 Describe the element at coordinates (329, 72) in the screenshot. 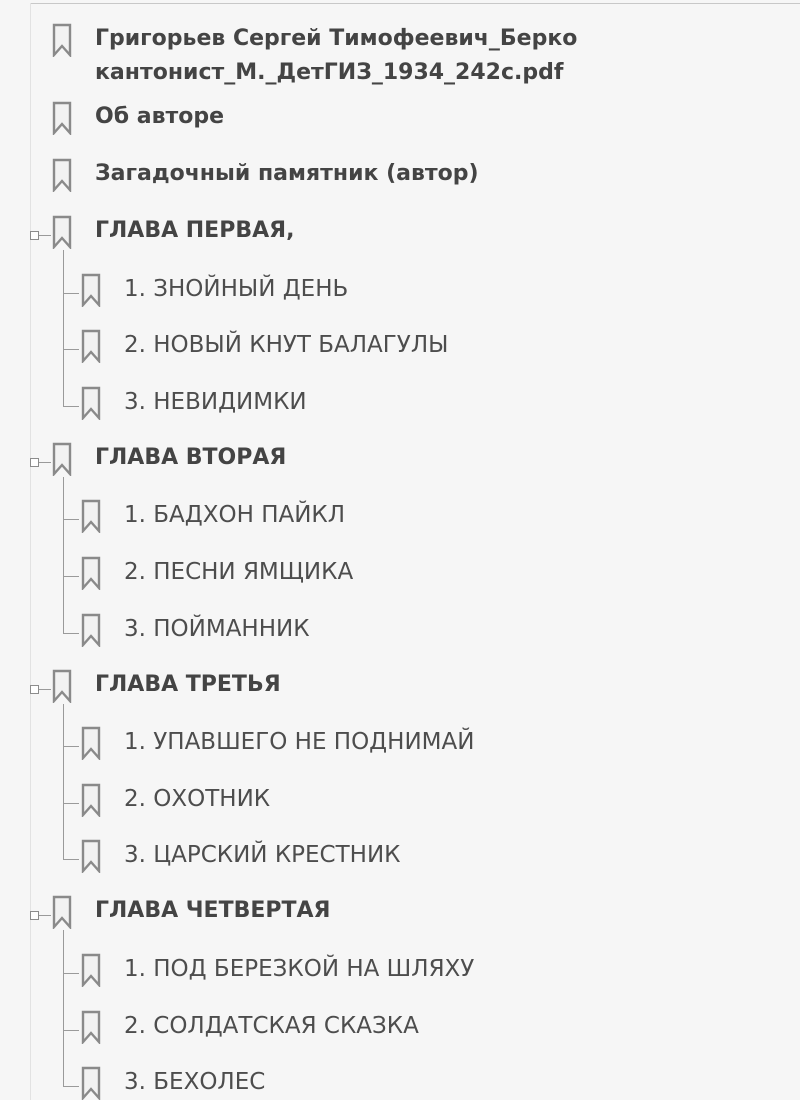

I see `bookmark-title-line2: кантонист_М._ДетГИЗ_1934_242c.pdf` at that location.